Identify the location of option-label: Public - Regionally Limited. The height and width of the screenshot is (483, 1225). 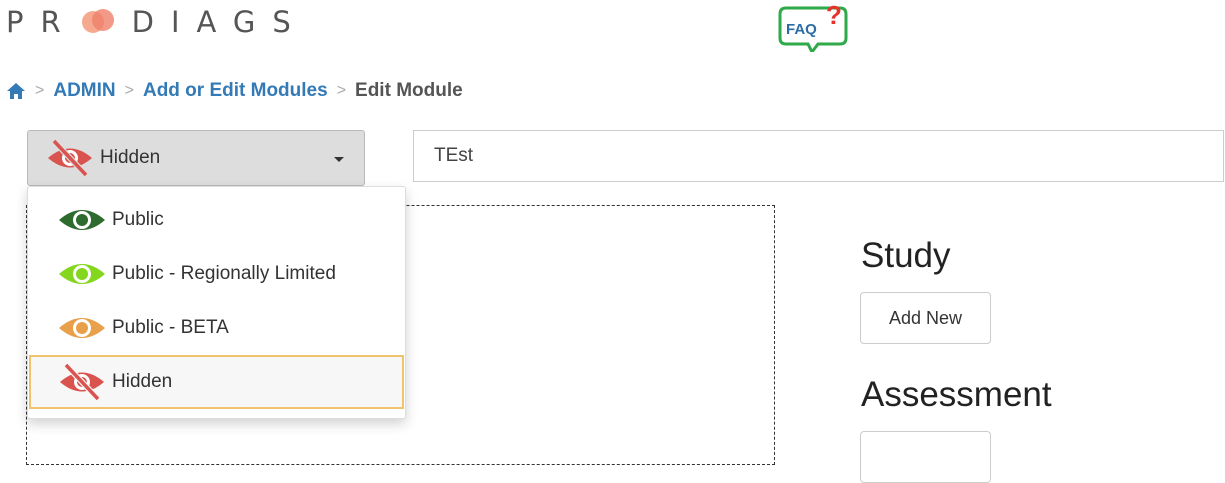
(224, 273).